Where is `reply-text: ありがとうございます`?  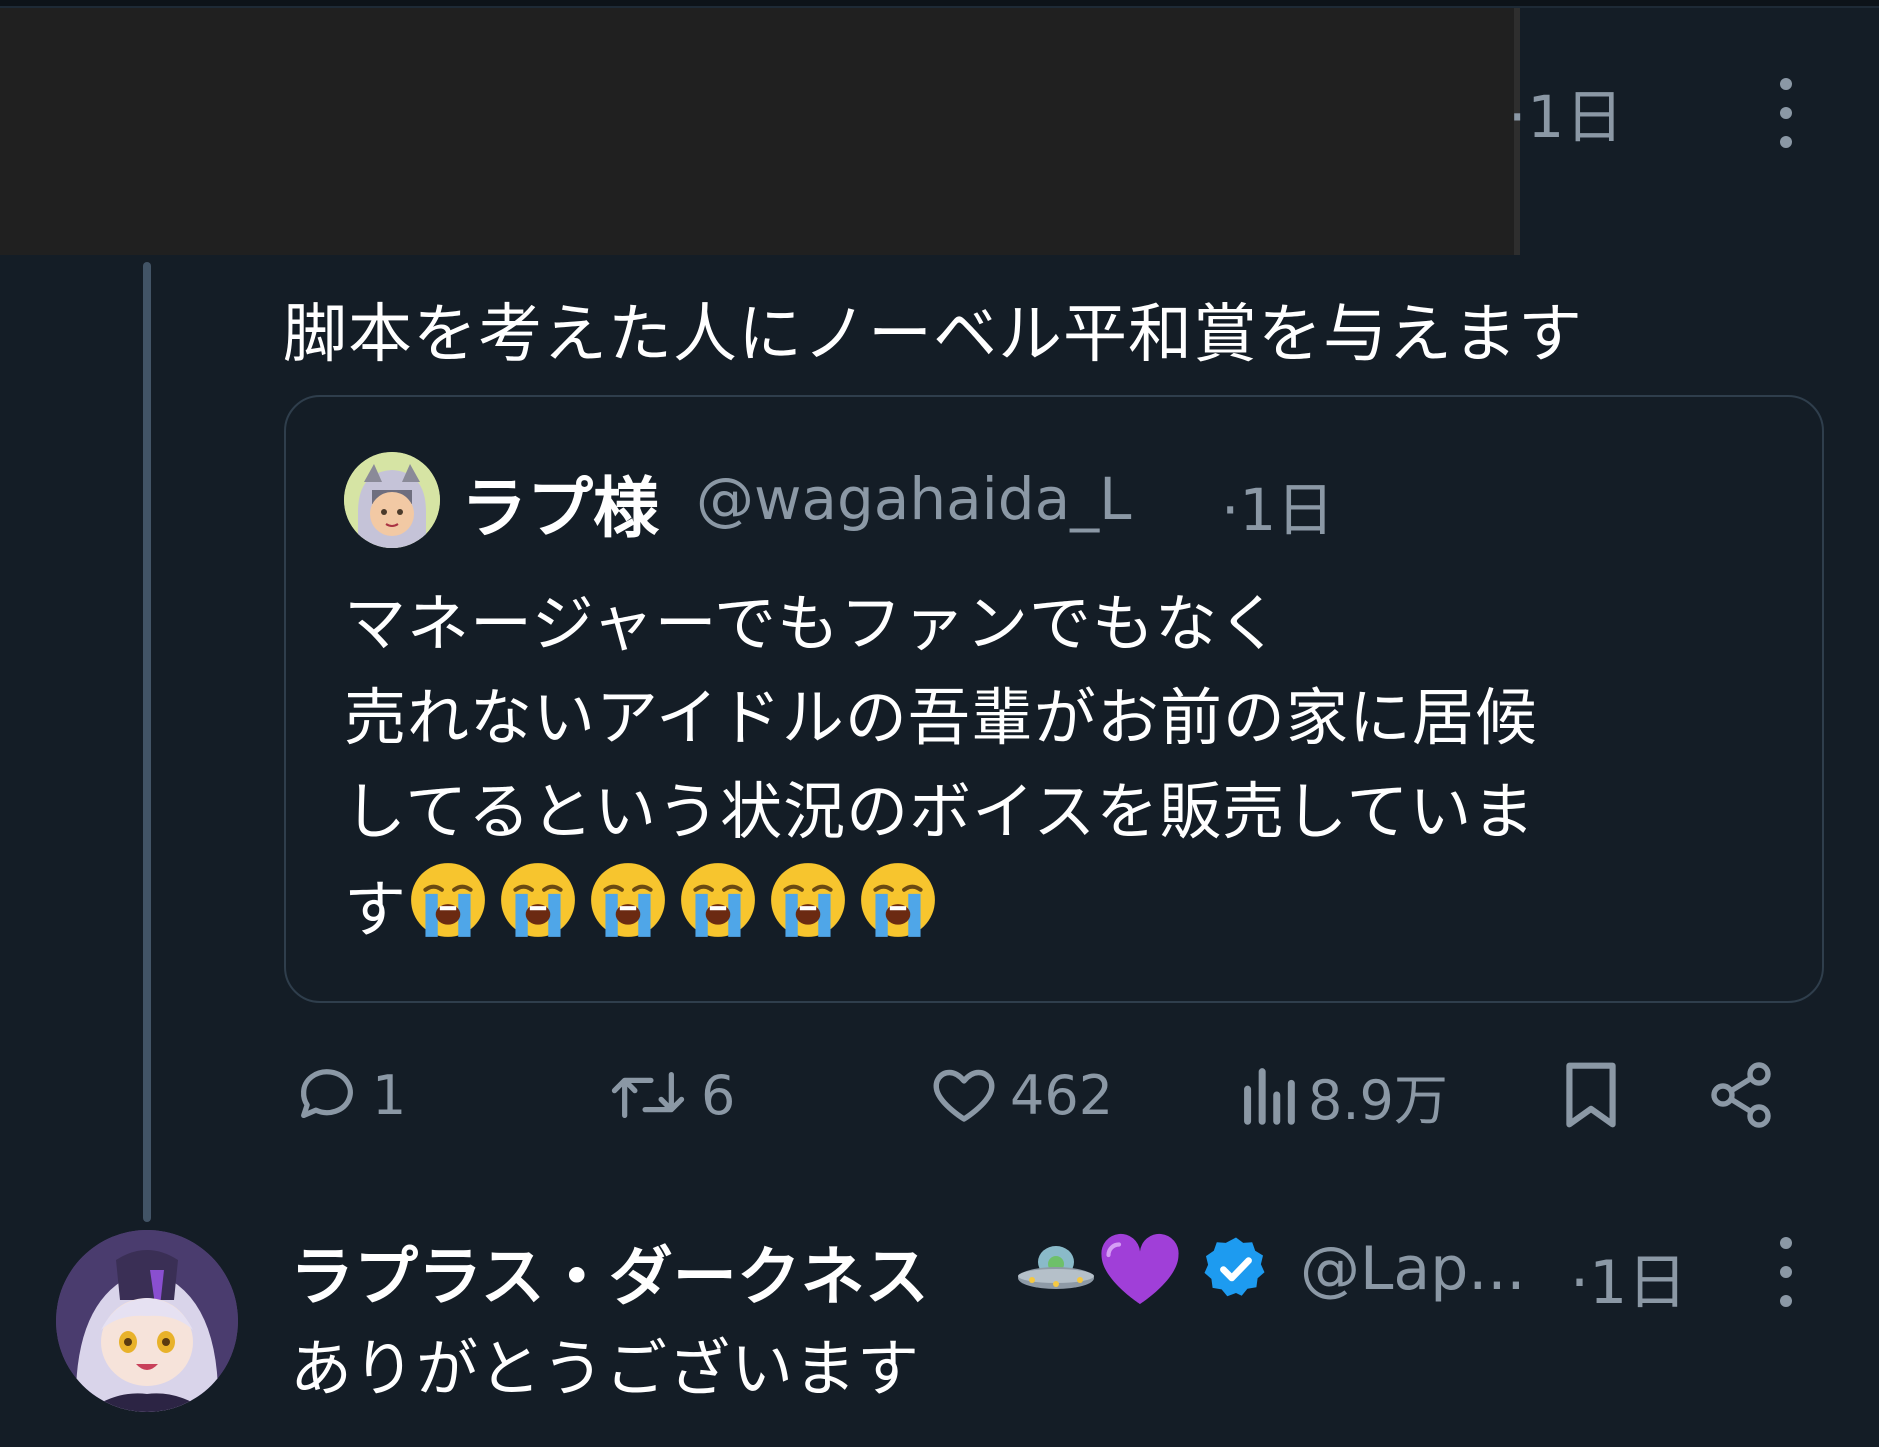 reply-text: ありがとうございます is located at coordinates (605, 1368).